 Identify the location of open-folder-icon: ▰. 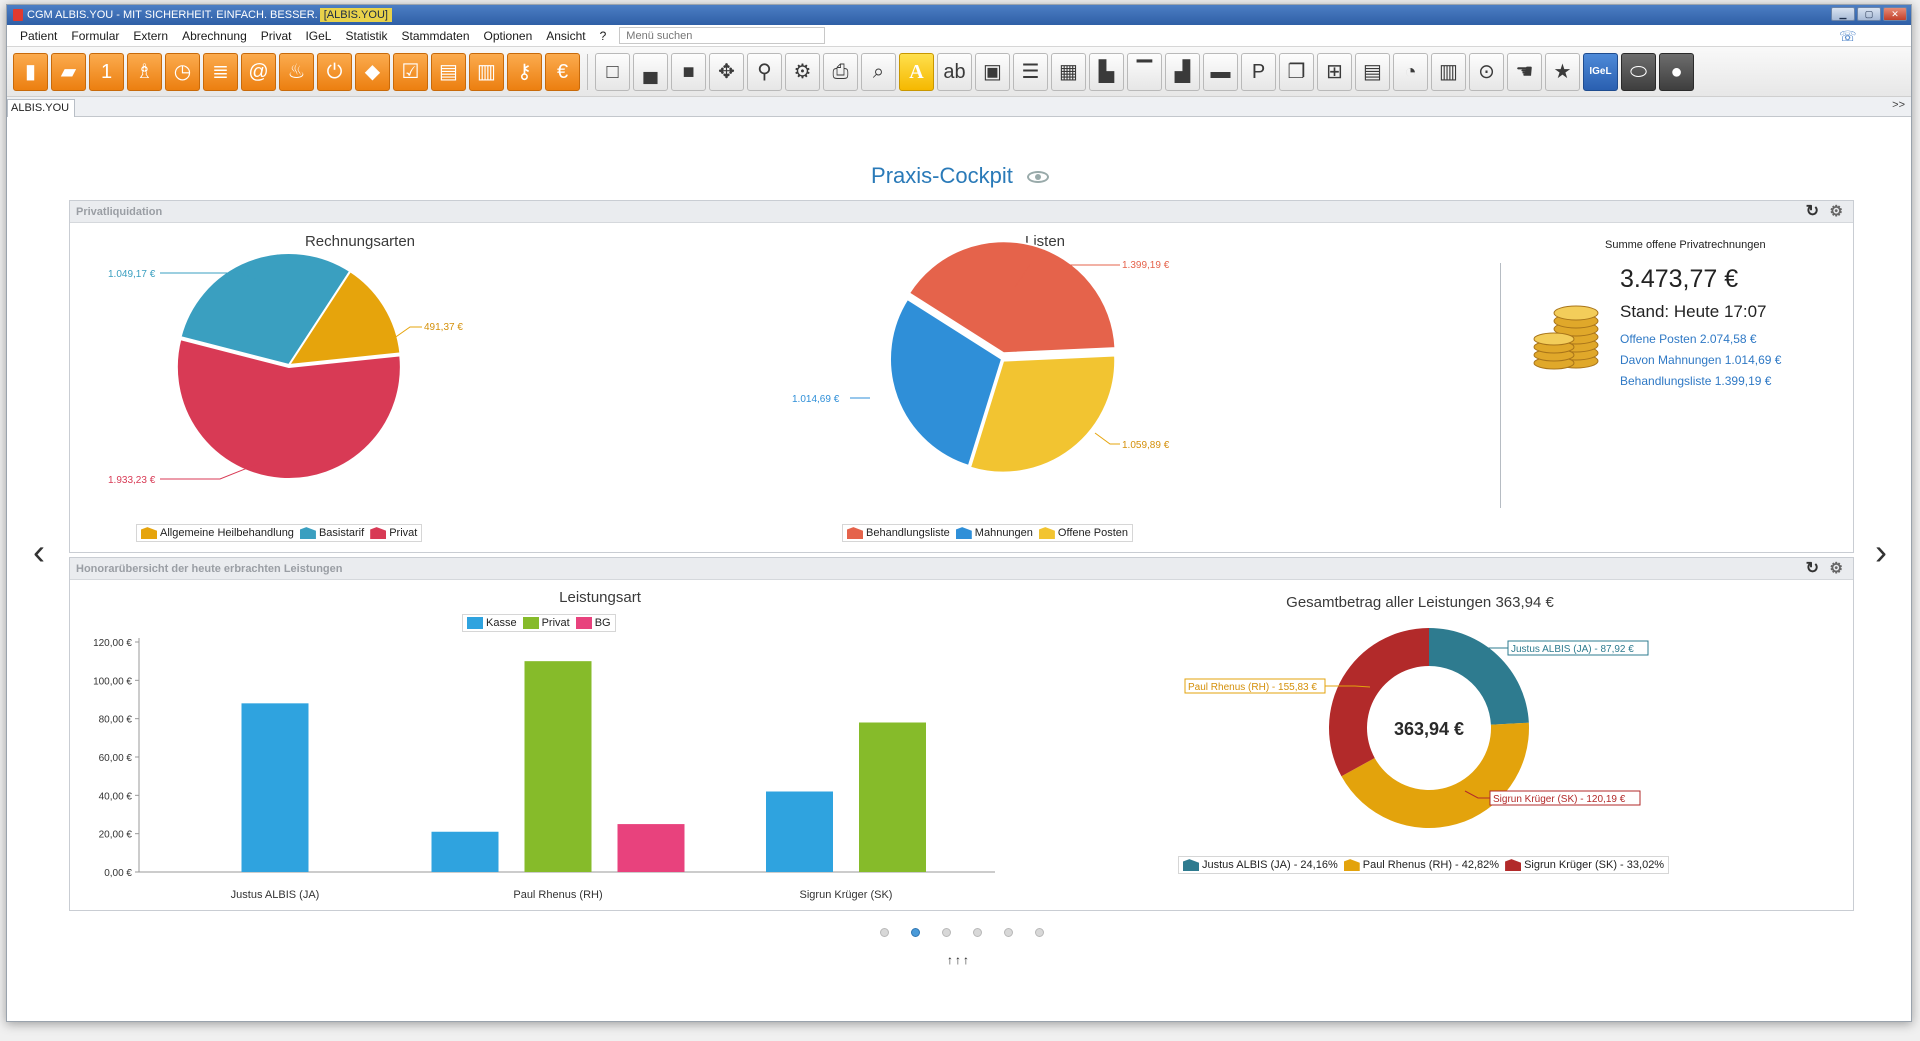
(68, 71).